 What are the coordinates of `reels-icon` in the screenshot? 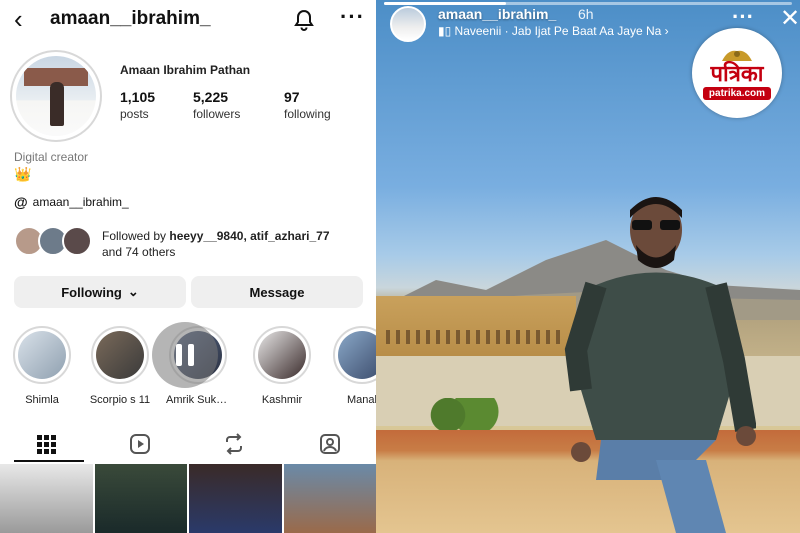 It's located at (140, 444).